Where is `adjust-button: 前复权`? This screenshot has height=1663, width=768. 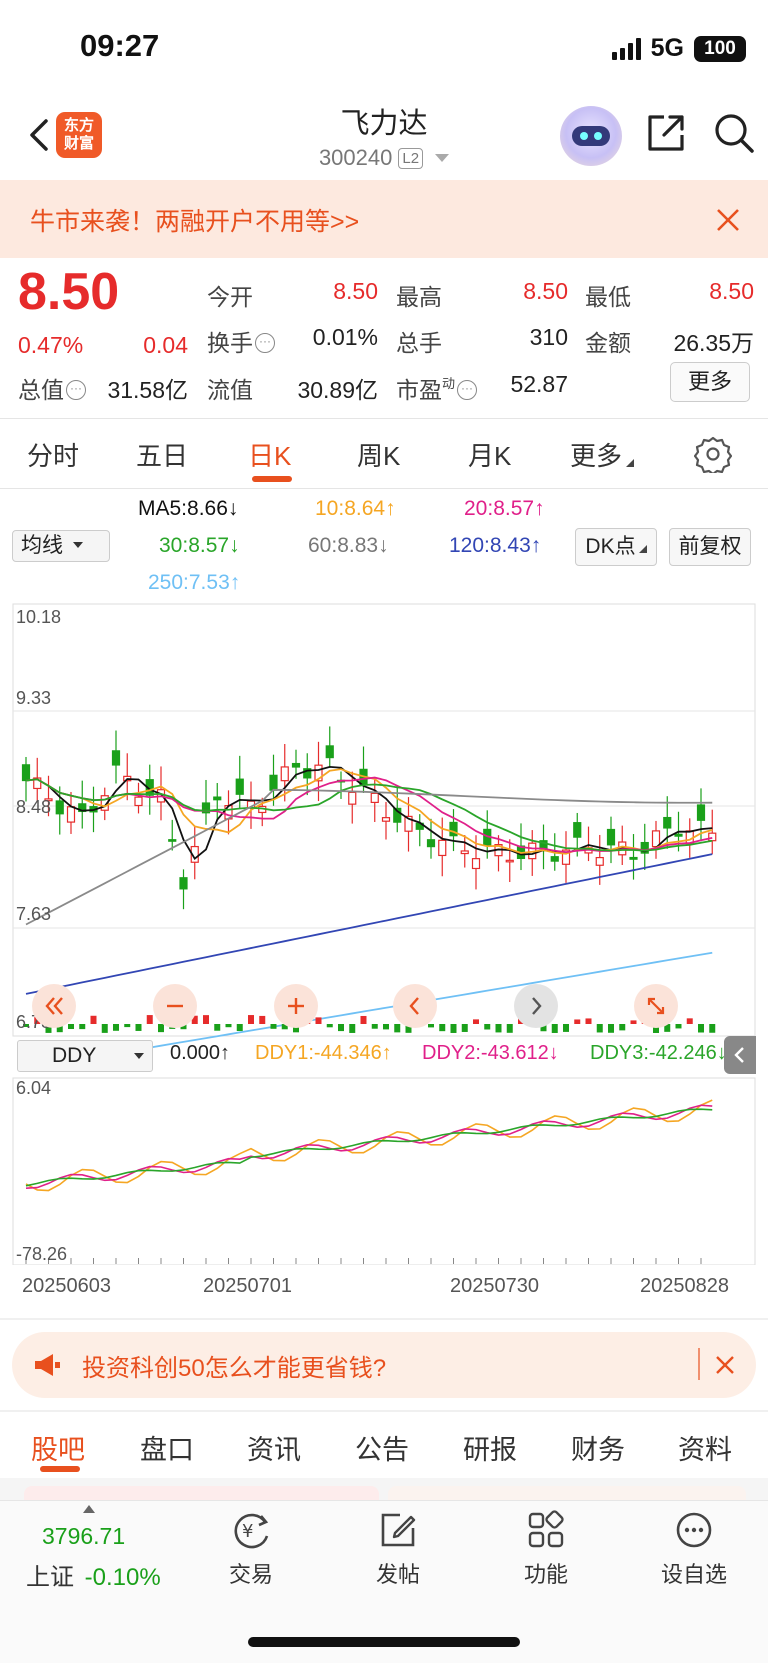 adjust-button: 前复权 is located at coordinates (710, 547).